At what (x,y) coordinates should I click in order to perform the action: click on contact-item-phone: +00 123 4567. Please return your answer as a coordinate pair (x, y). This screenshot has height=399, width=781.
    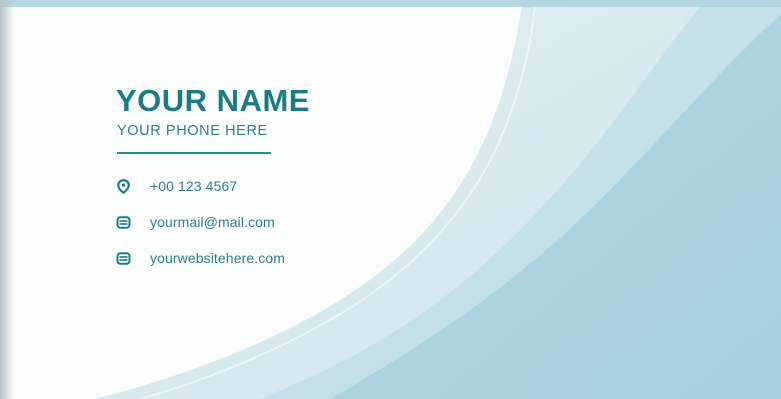
    Looking at the image, I should click on (281, 186).